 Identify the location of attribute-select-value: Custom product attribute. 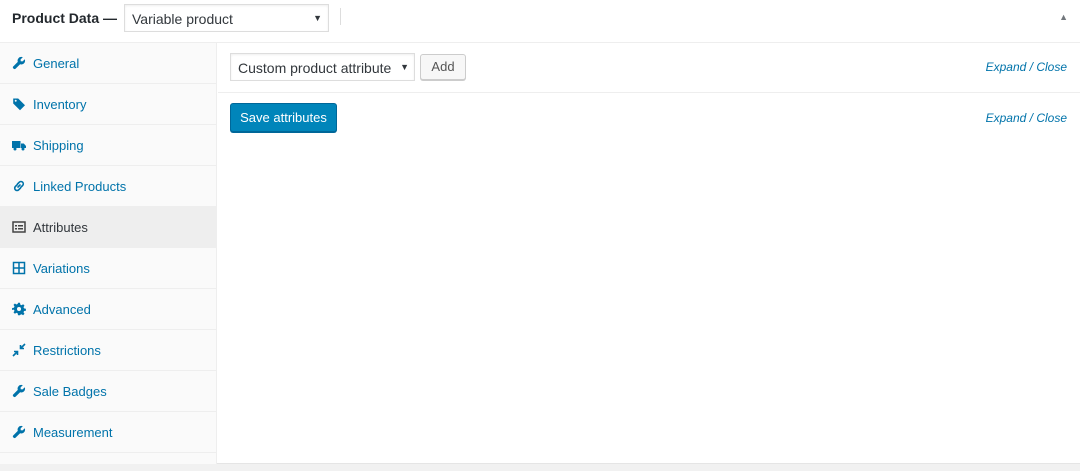
(315, 68).